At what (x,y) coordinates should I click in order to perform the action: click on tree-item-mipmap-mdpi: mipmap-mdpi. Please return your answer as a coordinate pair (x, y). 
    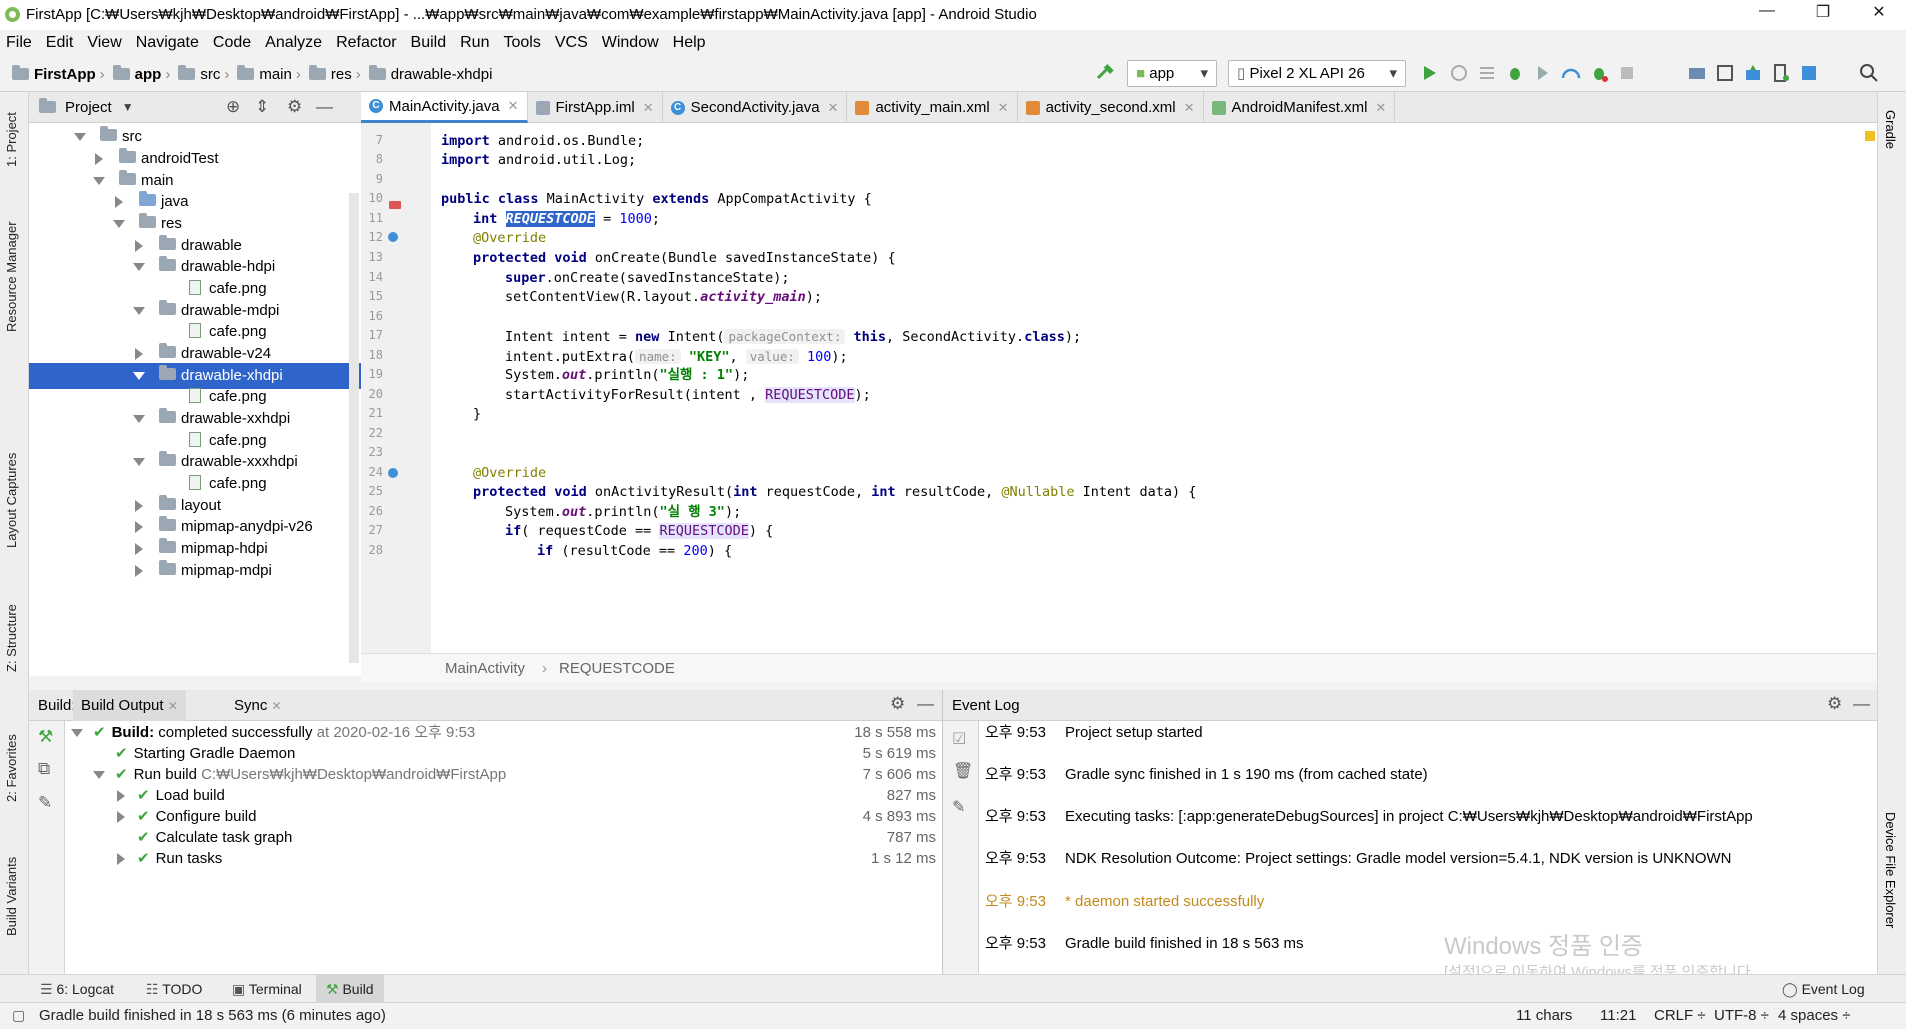
    Looking at the image, I should click on (195, 571).